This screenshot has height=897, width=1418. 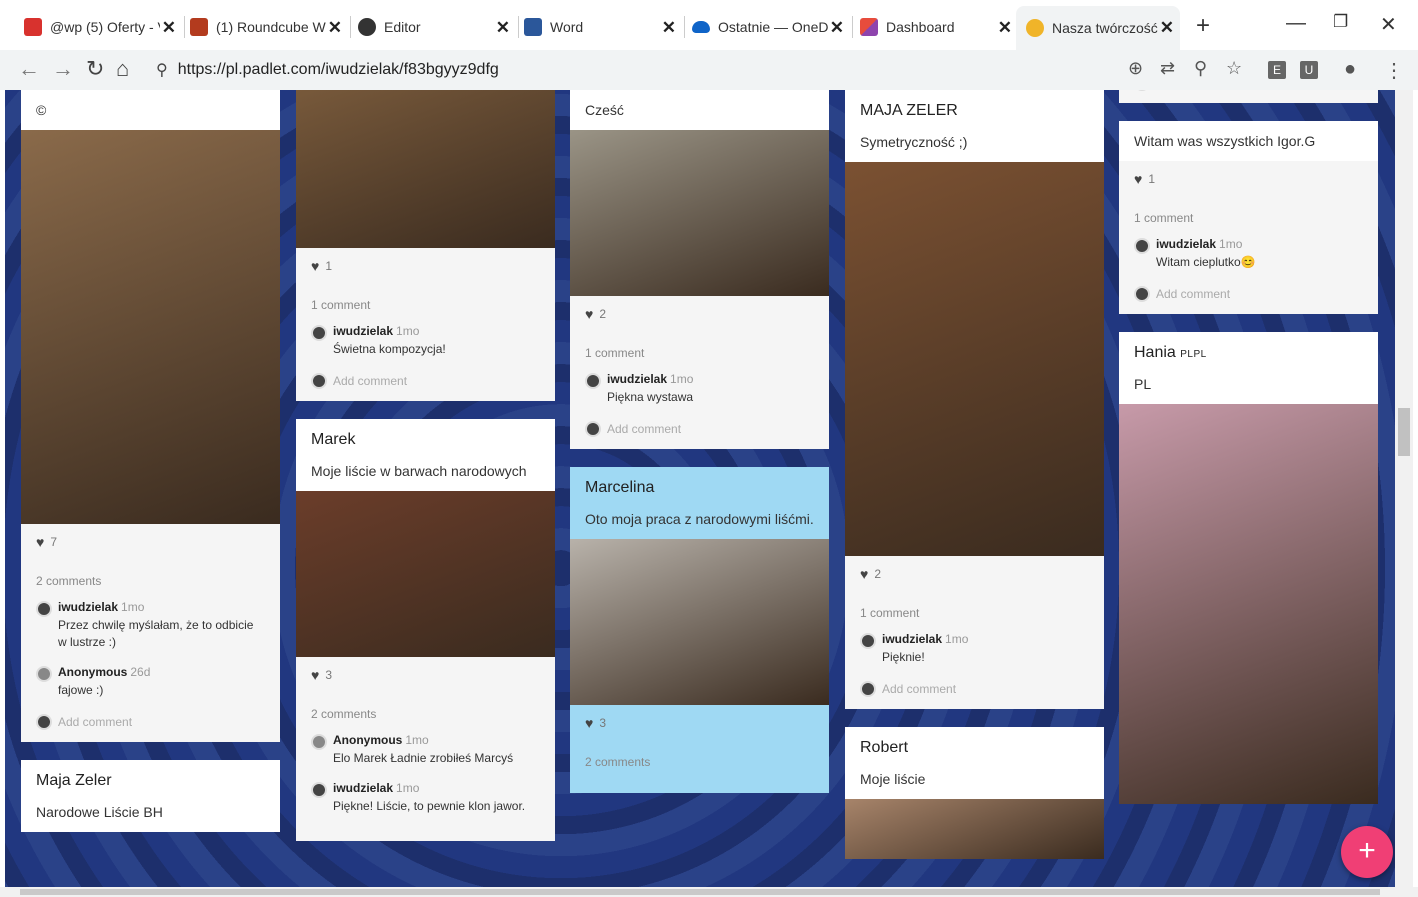 I want to click on reload-icon: ↻, so click(x=95, y=69).